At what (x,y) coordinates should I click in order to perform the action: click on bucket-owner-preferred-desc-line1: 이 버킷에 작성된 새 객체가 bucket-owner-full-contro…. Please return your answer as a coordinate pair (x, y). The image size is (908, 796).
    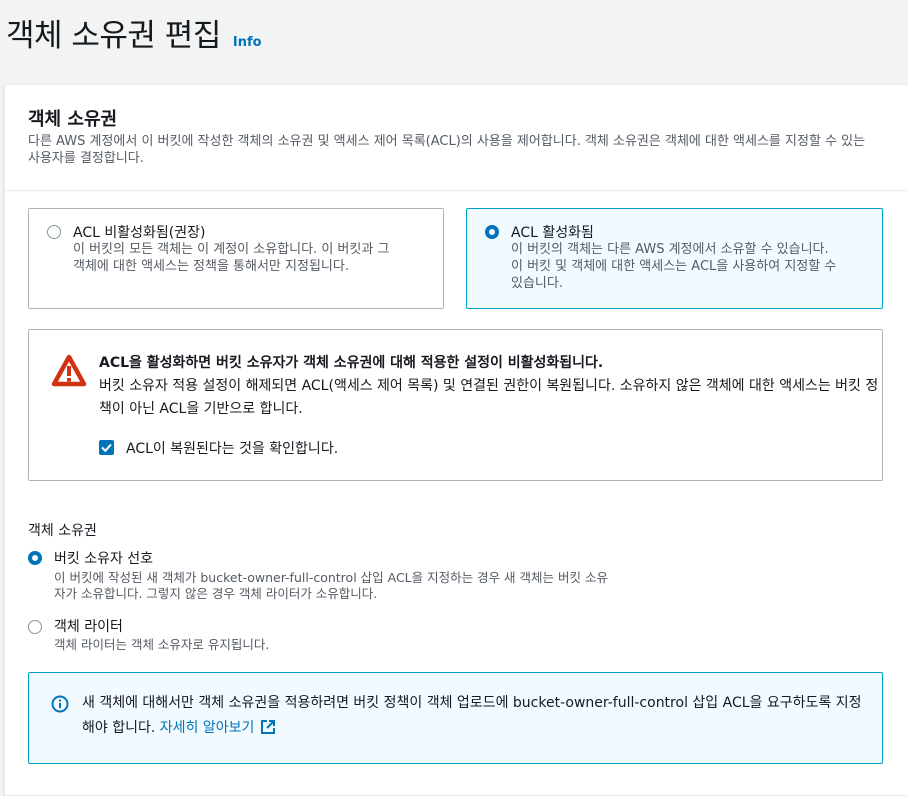
    Looking at the image, I should click on (331, 577).